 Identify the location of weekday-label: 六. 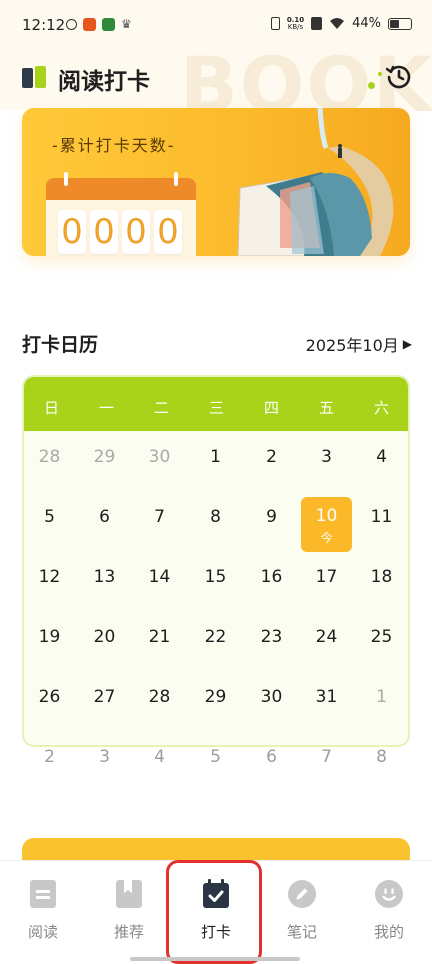
(381, 408).